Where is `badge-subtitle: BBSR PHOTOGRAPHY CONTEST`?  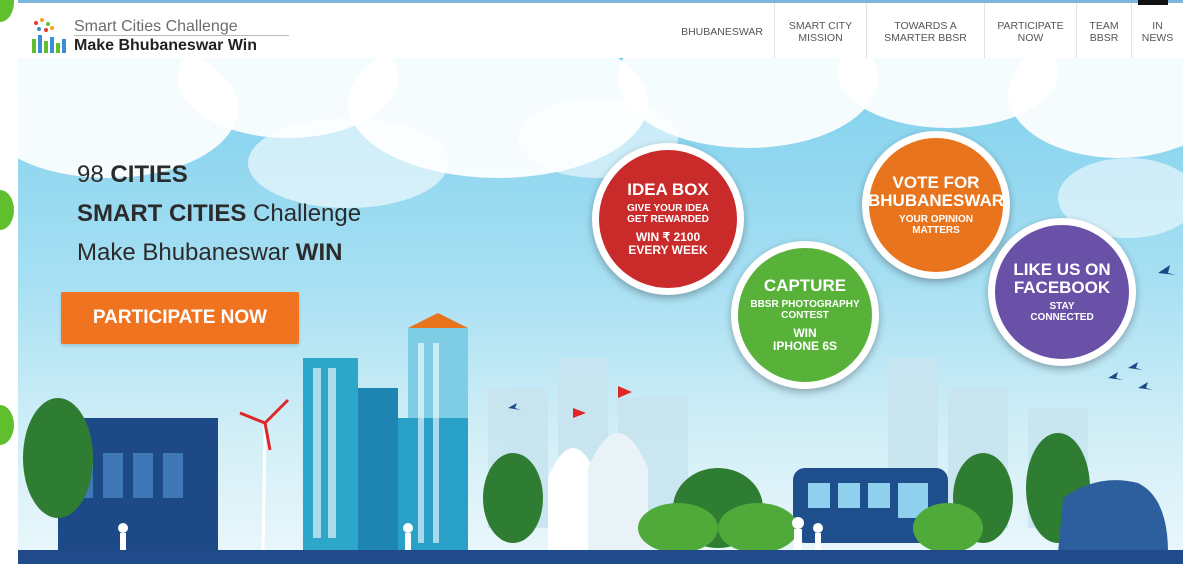 badge-subtitle: BBSR PHOTOGRAPHY CONTEST is located at coordinates (805, 310).